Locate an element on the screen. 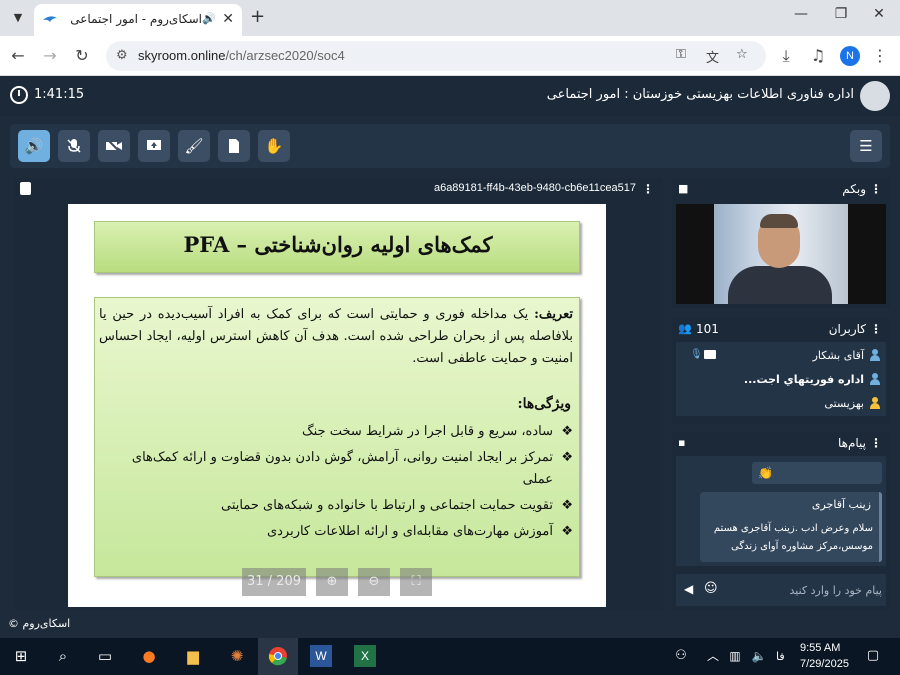 The image size is (900, 675). tab-audio-icon: 🔊 is located at coordinates (209, 18).